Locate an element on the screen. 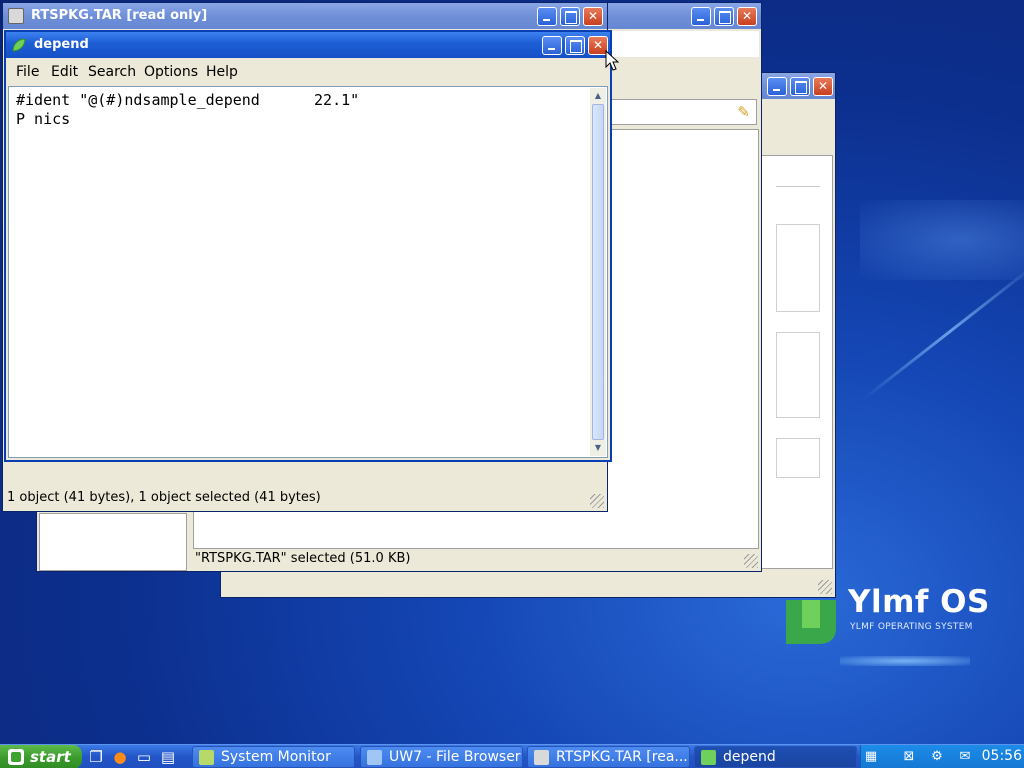  settings-icon: ⚙ is located at coordinates (937, 757).